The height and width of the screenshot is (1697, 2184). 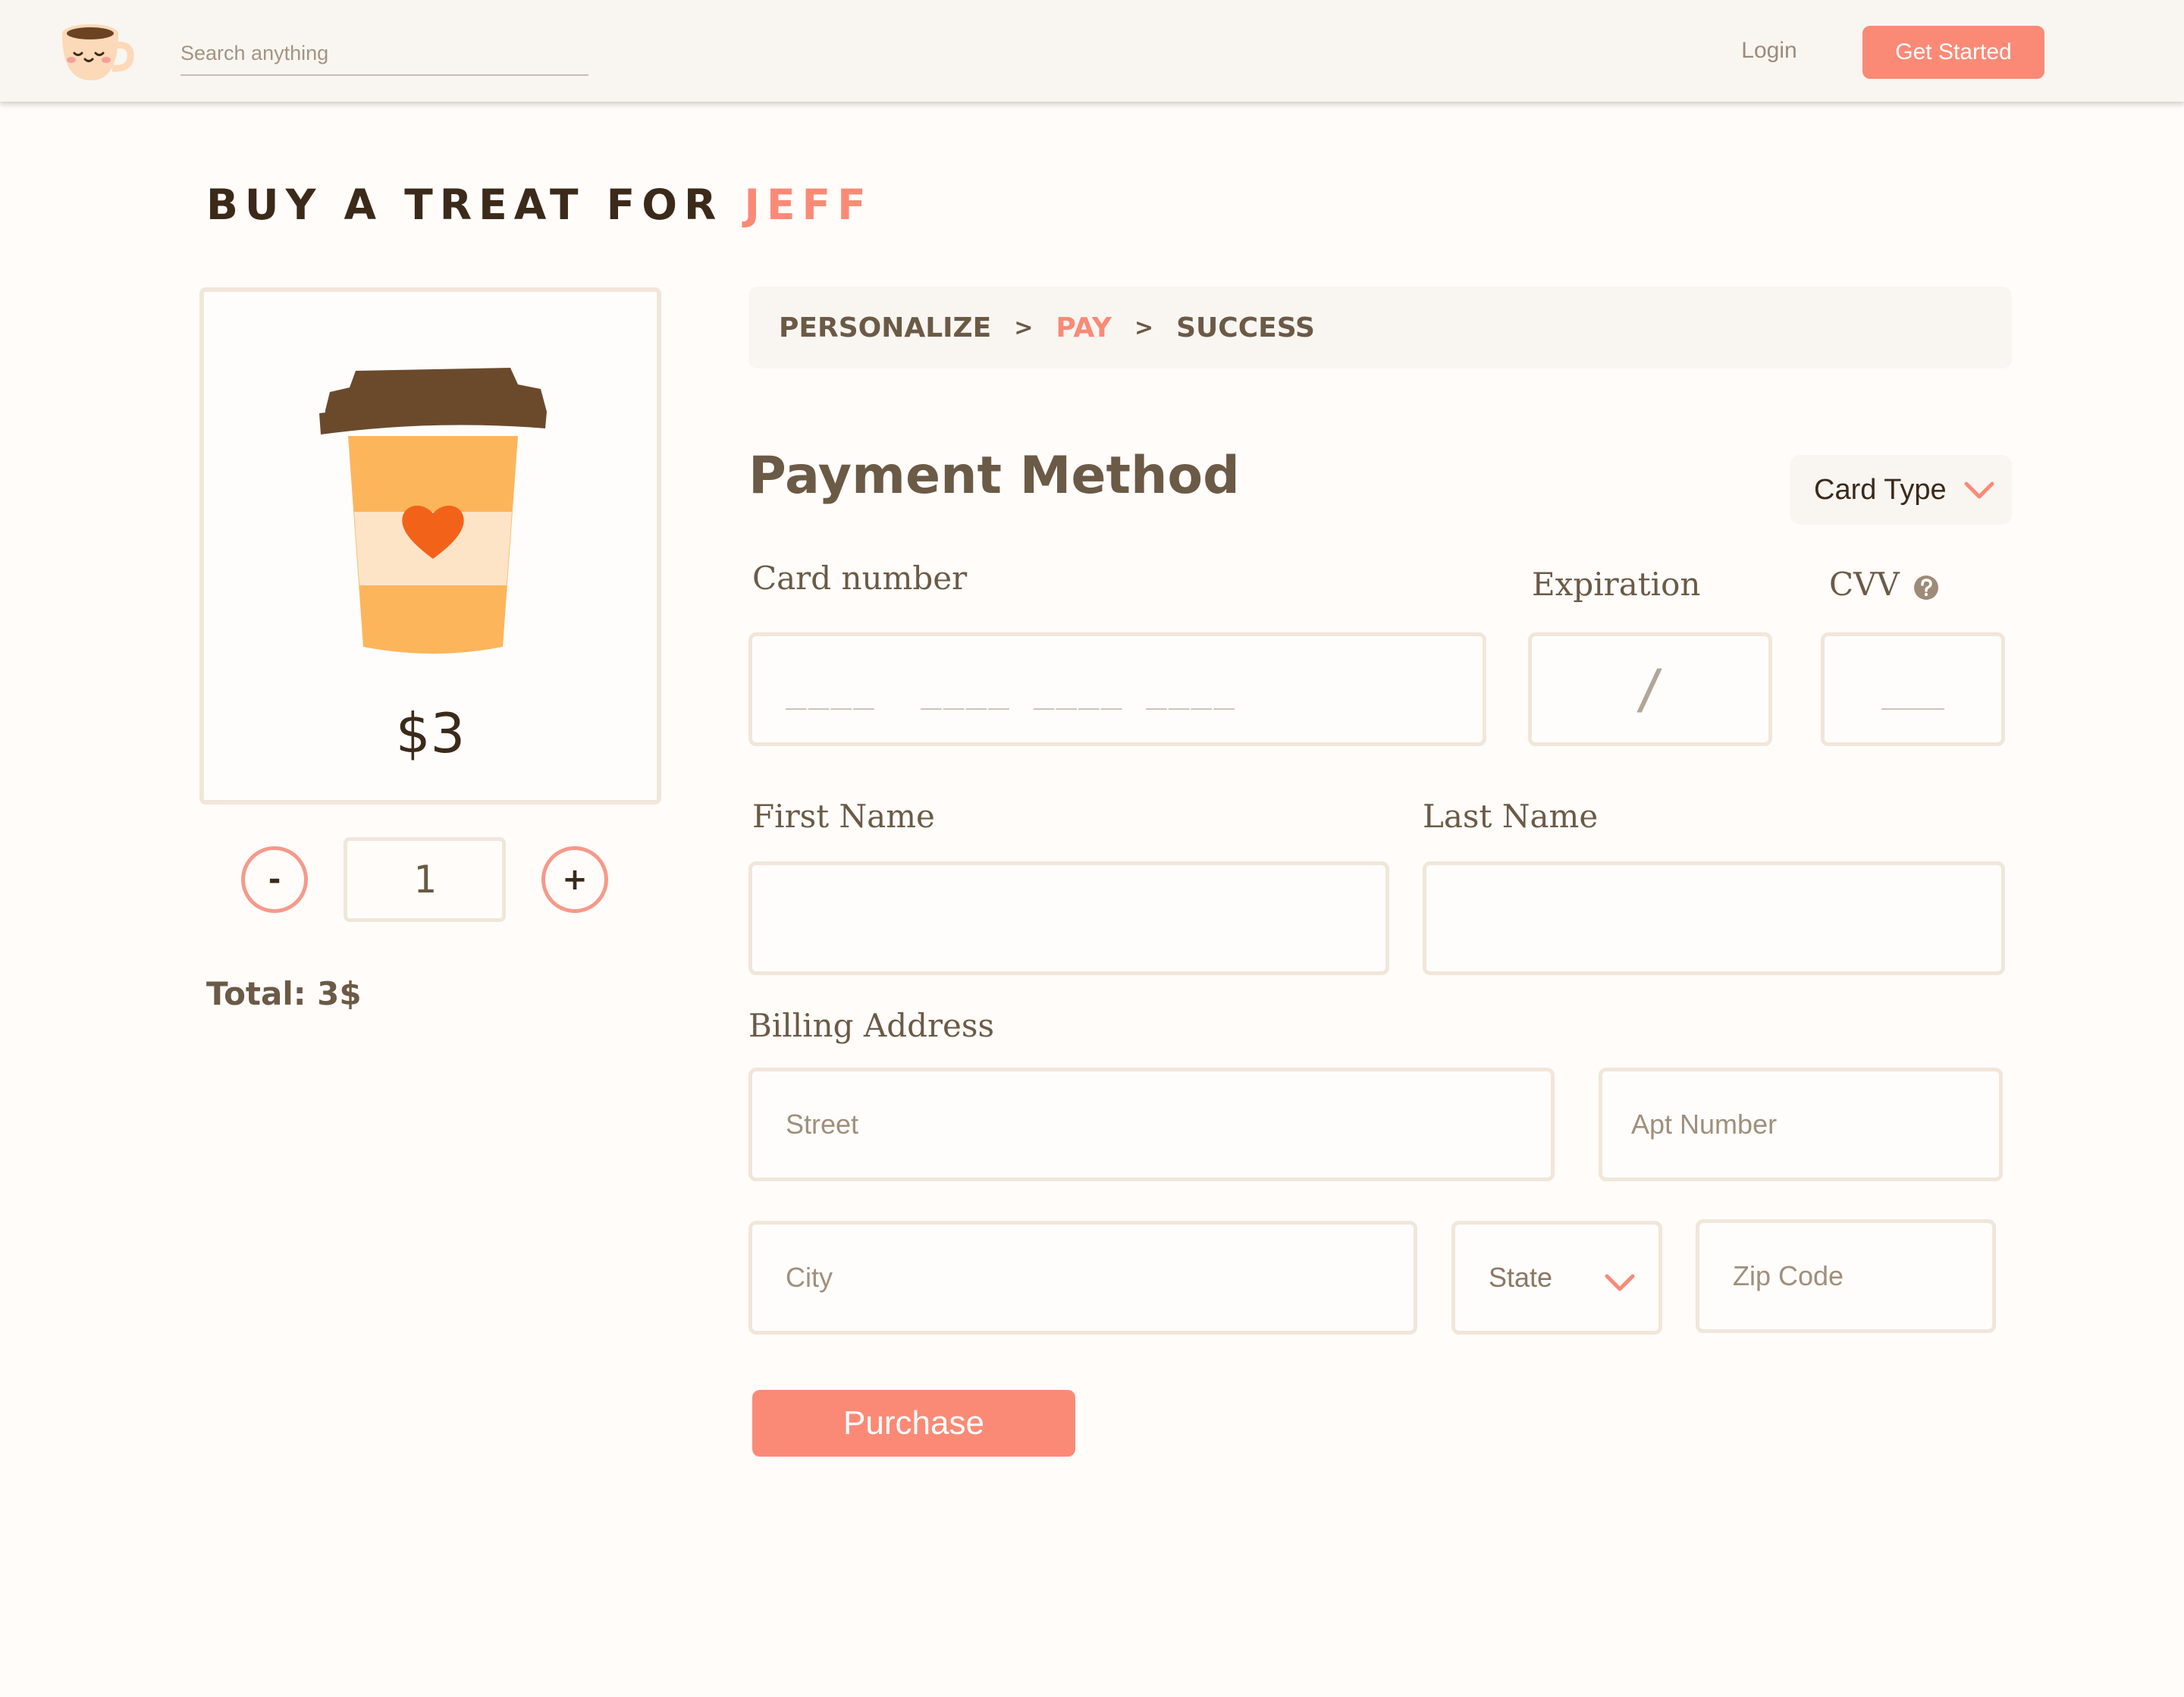 What do you see at coordinates (97, 51) in the screenshot?
I see `coffee-mug-logo-icon` at bounding box center [97, 51].